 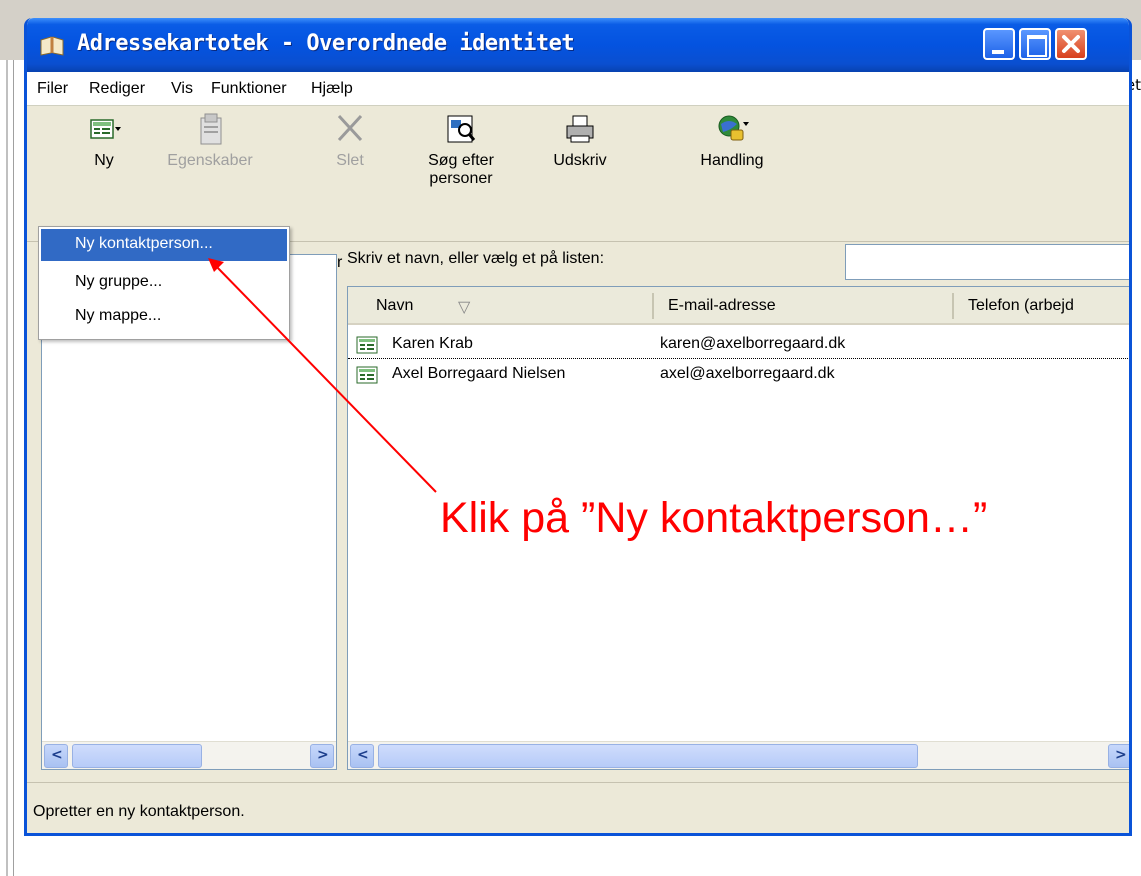 I want to click on minimize-button, so click(x=999, y=44).